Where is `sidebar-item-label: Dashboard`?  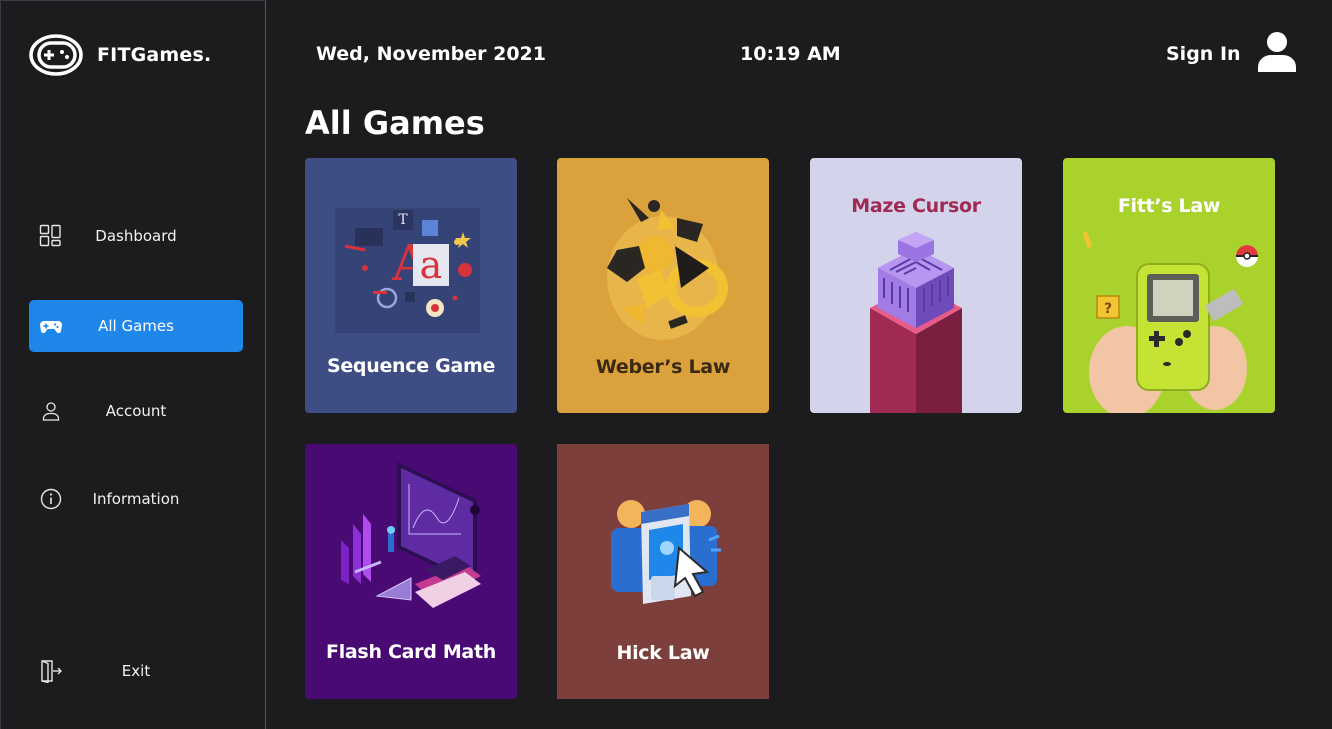 sidebar-item-label: Dashboard is located at coordinates (136, 236).